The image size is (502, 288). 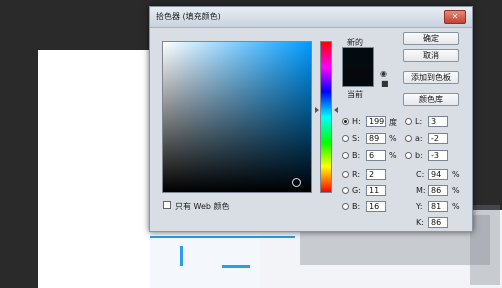 I want to click on color-cursor, so click(x=296, y=182).